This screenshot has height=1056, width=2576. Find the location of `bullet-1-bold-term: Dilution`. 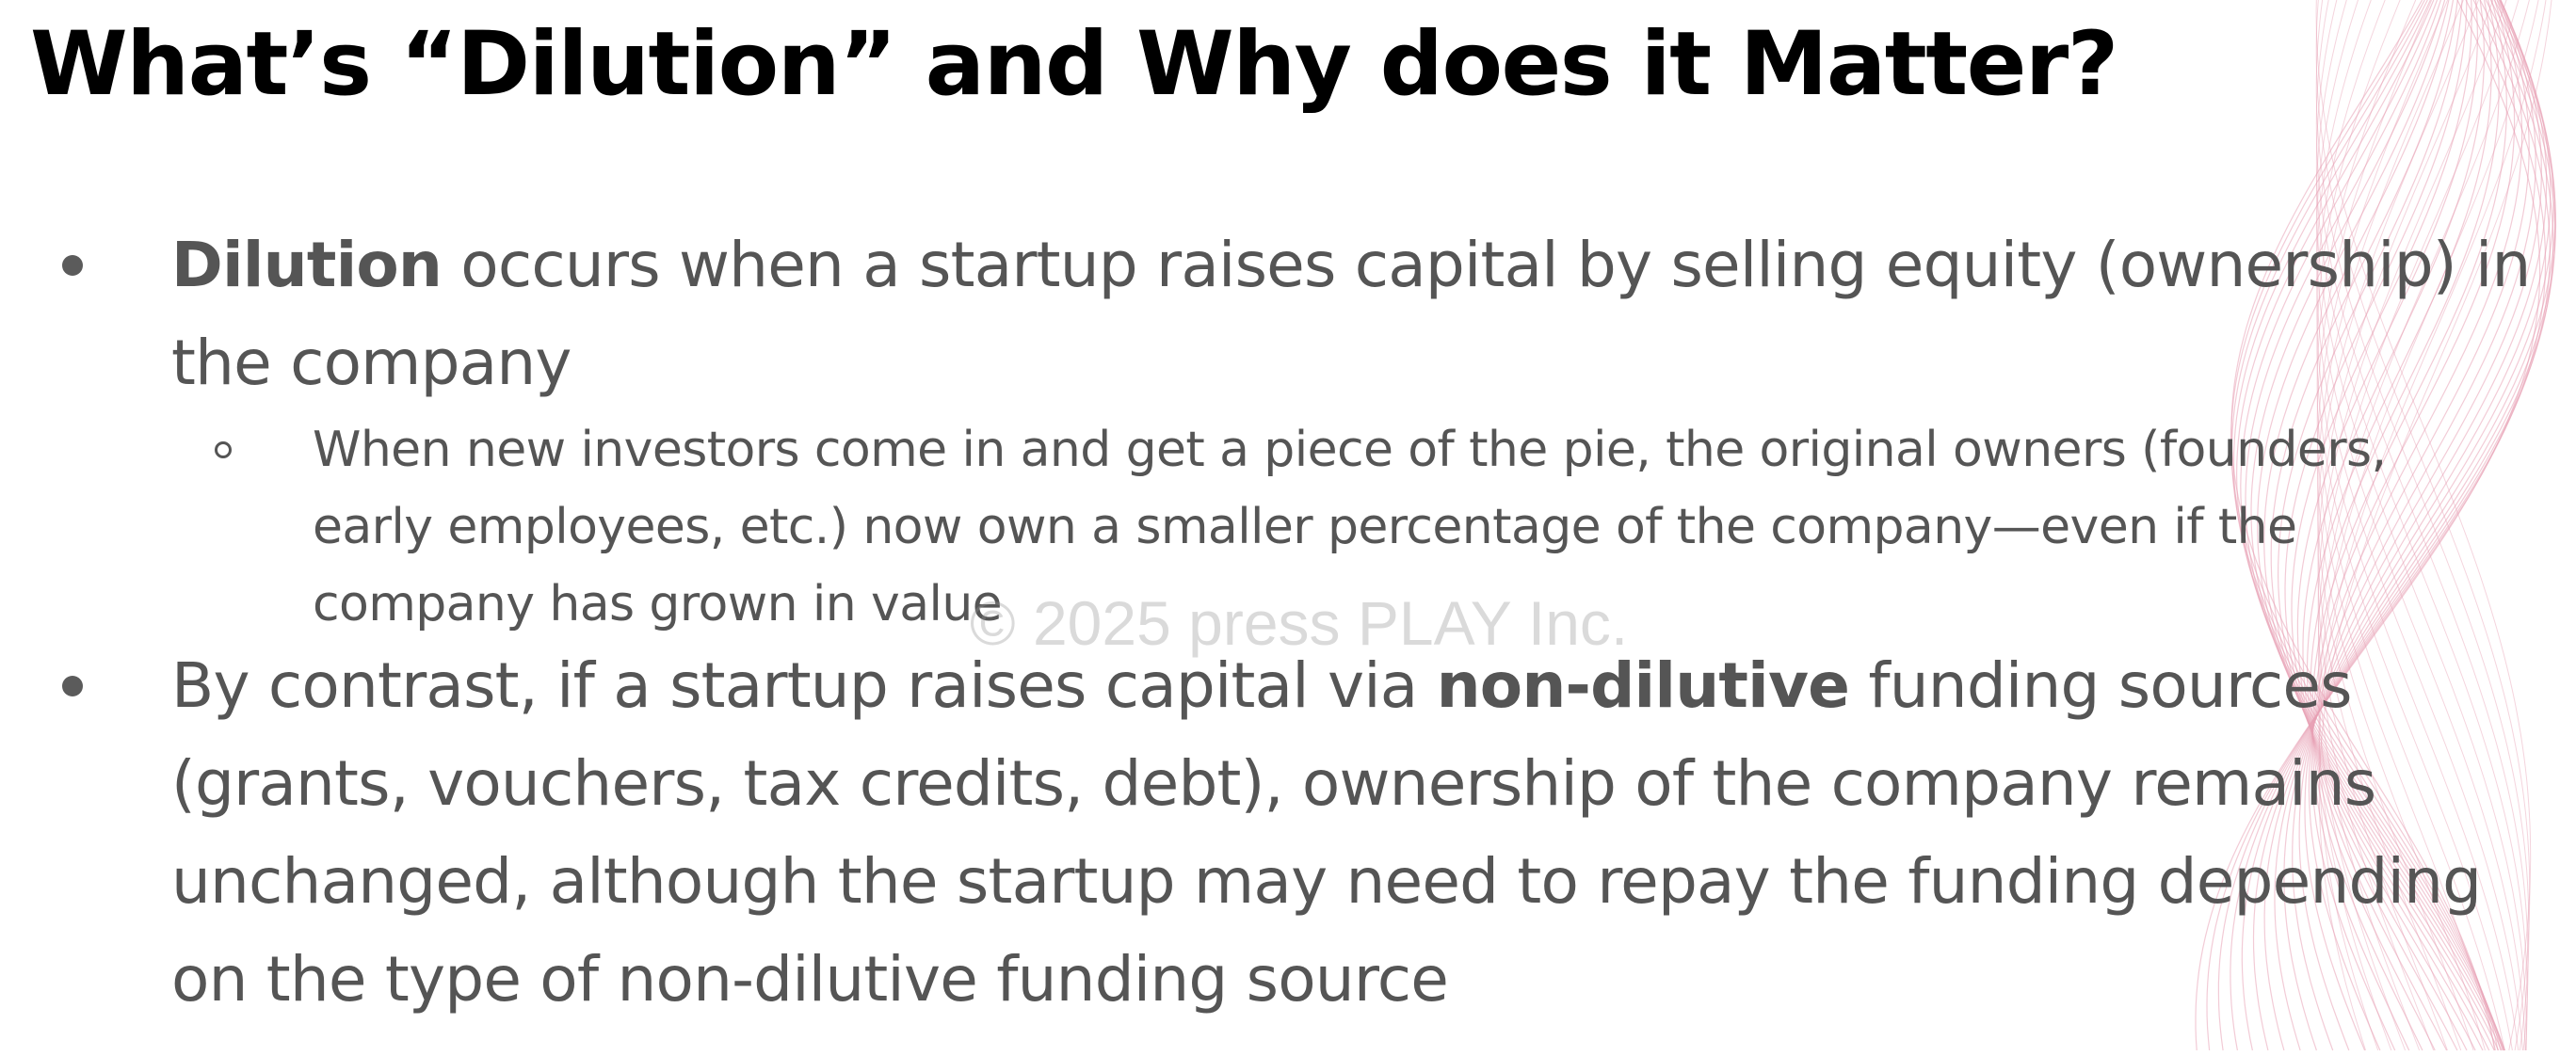

bullet-1-bold-term: Dilution is located at coordinates (307, 265).